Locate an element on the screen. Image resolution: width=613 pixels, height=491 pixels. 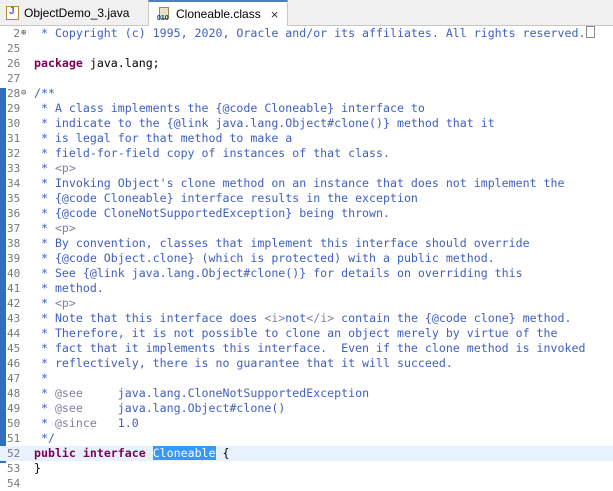
line-number: 42 is located at coordinates (14, 303).